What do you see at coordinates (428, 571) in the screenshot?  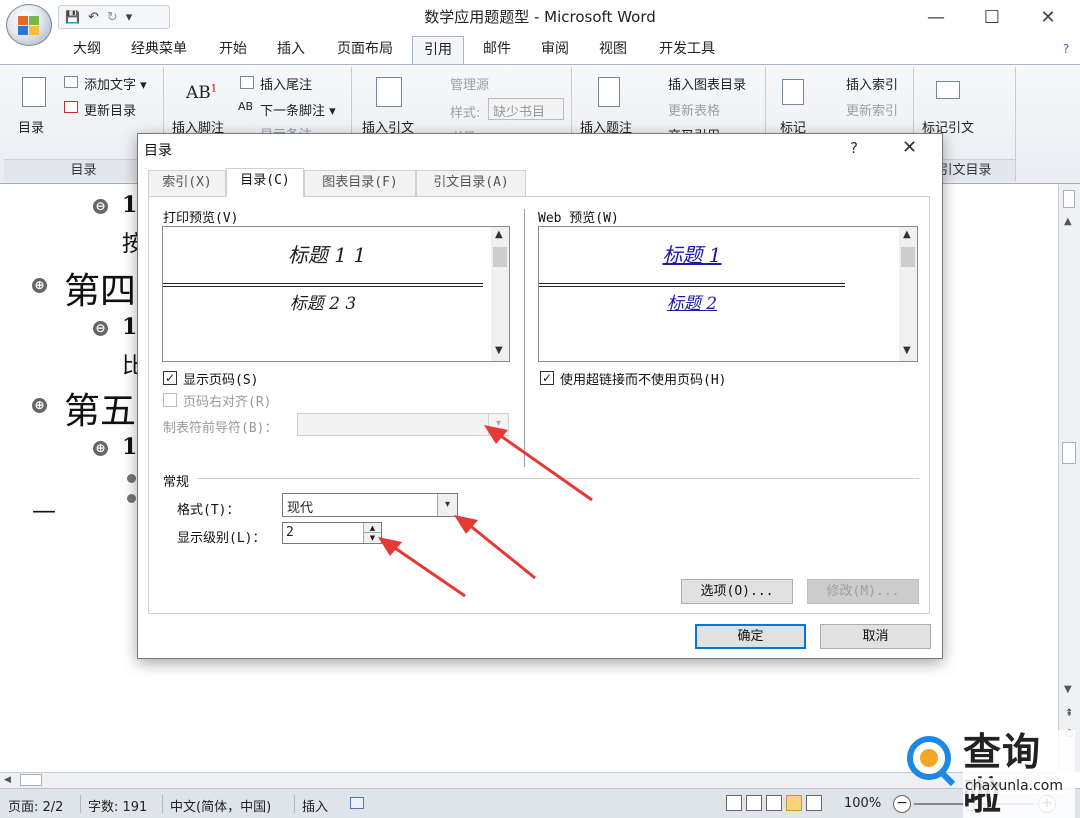 I see `arrow-to-show-levels` at bounding box center [428, 571].